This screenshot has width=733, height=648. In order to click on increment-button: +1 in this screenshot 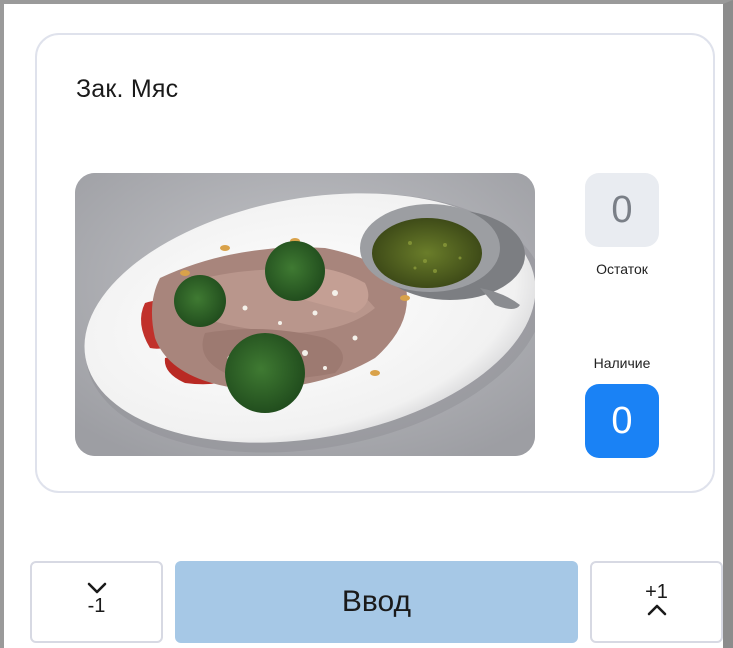, I will do `click(656, 602)`.